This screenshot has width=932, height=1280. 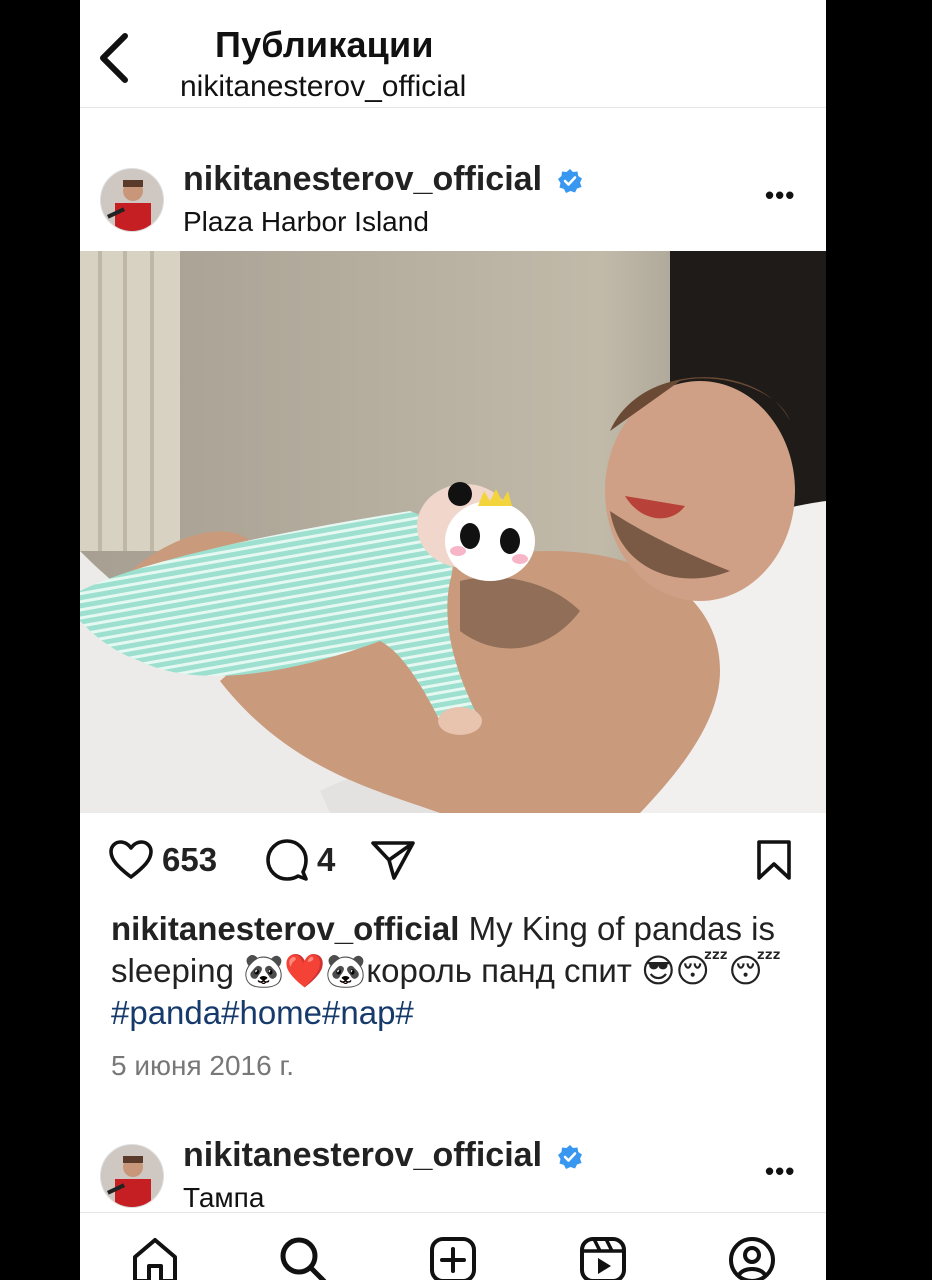 What do you see at coordinates (324, 44) in the screenshot?
I see `page-title: Публикации` at bounding box center [324, 44].